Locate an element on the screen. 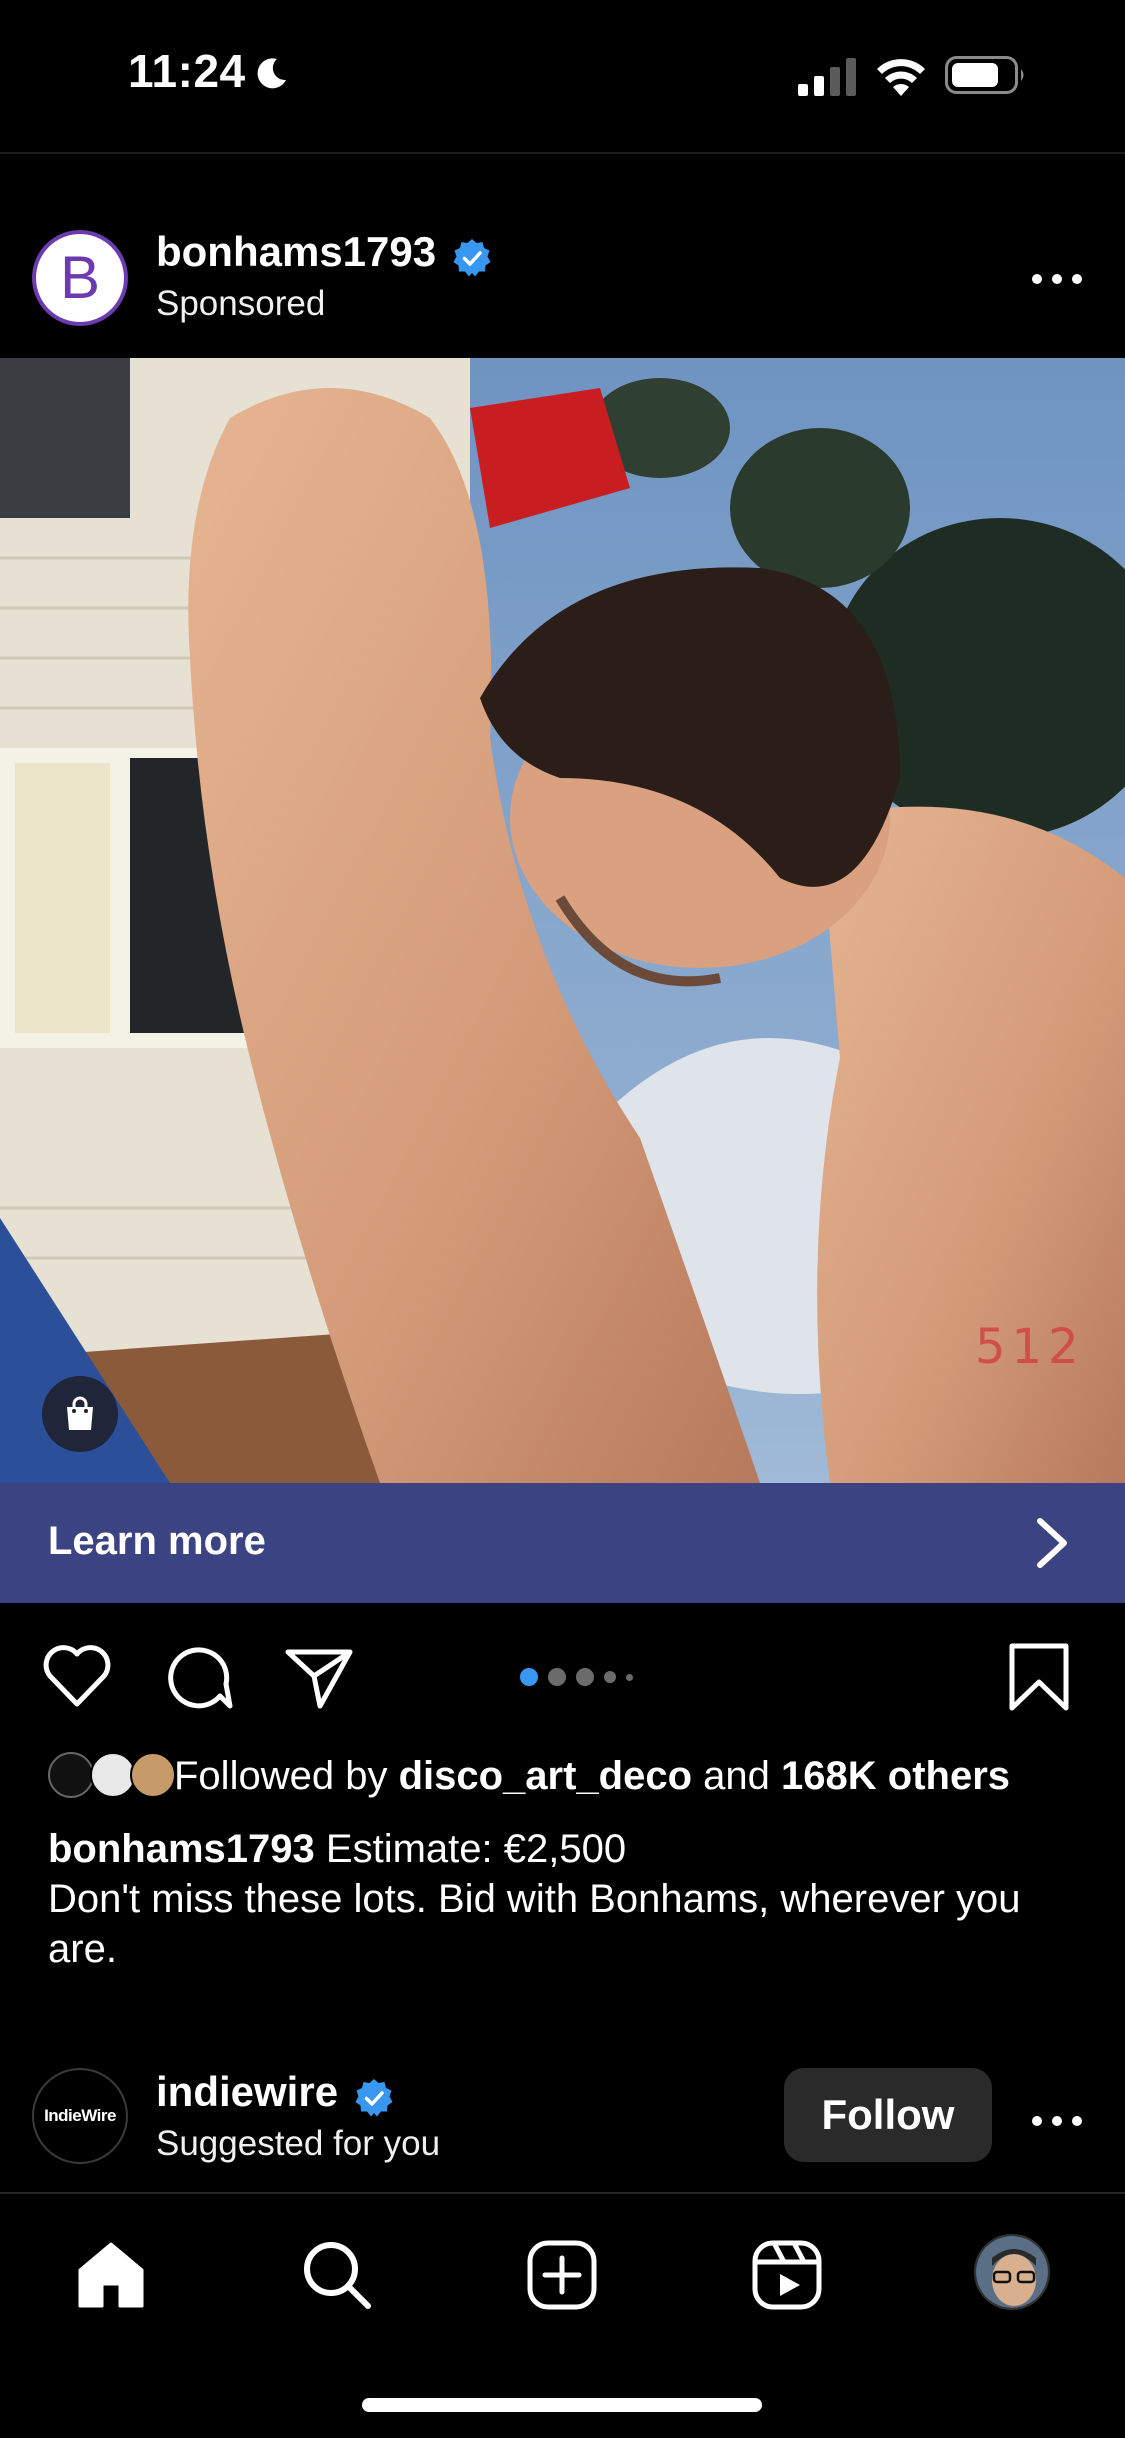  search-icon is located at coordinates (337, 2275).